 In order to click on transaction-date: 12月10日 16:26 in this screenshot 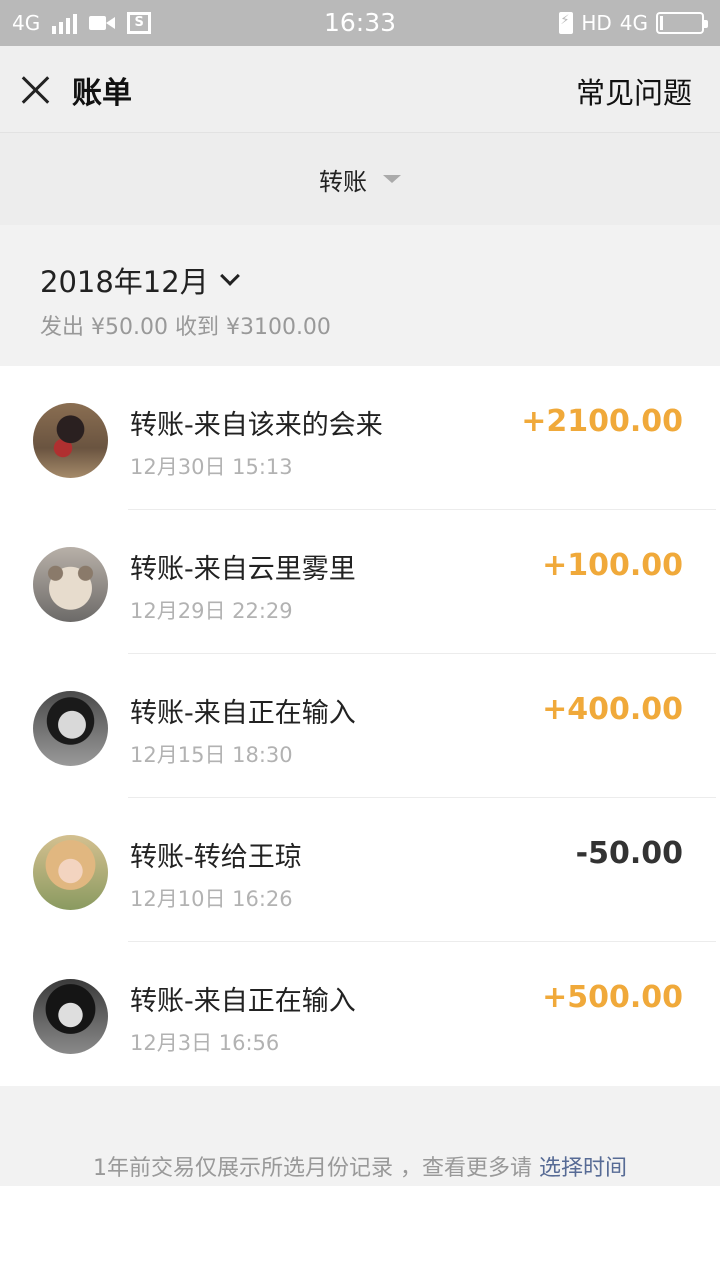, I will do `click(211, 899)`.